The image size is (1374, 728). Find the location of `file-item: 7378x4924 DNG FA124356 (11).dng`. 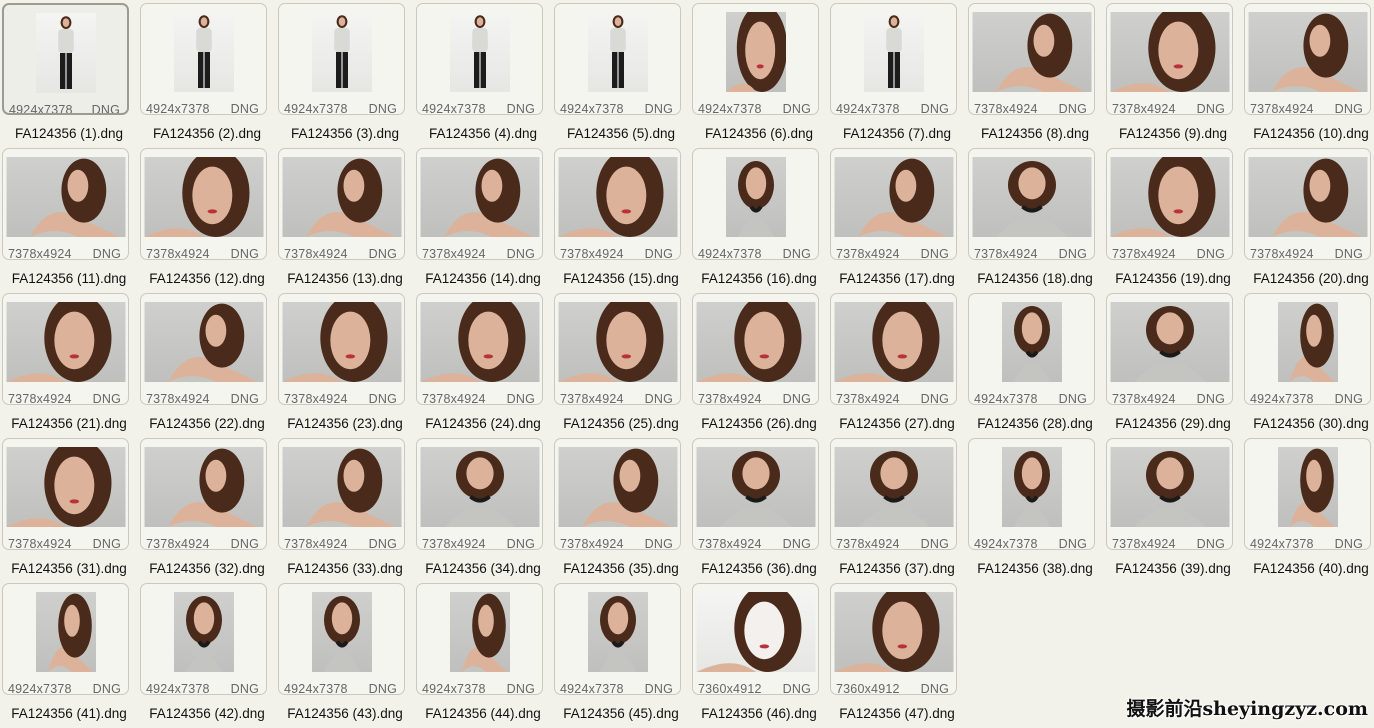

file-item: 7378x4924 DNG FA124356 (11).dng is located at coordinates (67, 220).